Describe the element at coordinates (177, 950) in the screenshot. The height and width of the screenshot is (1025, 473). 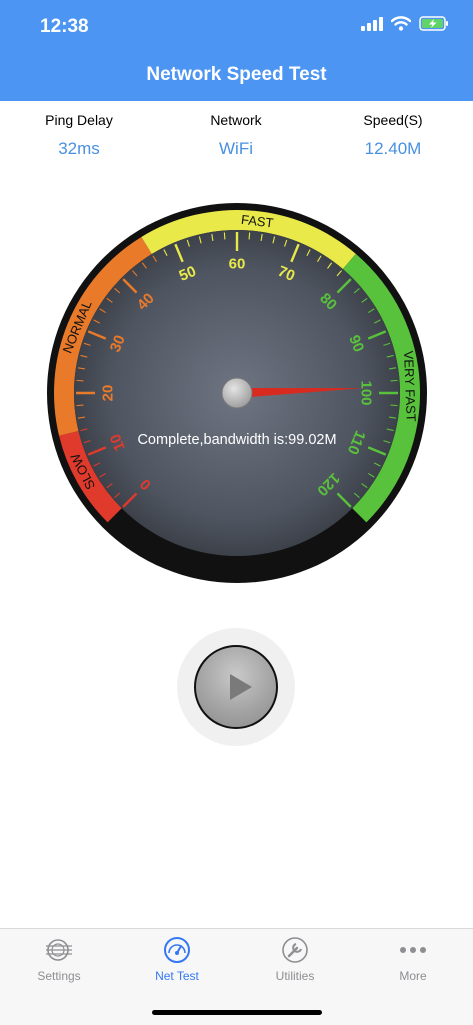
I see `speedometer-icon` at that location.